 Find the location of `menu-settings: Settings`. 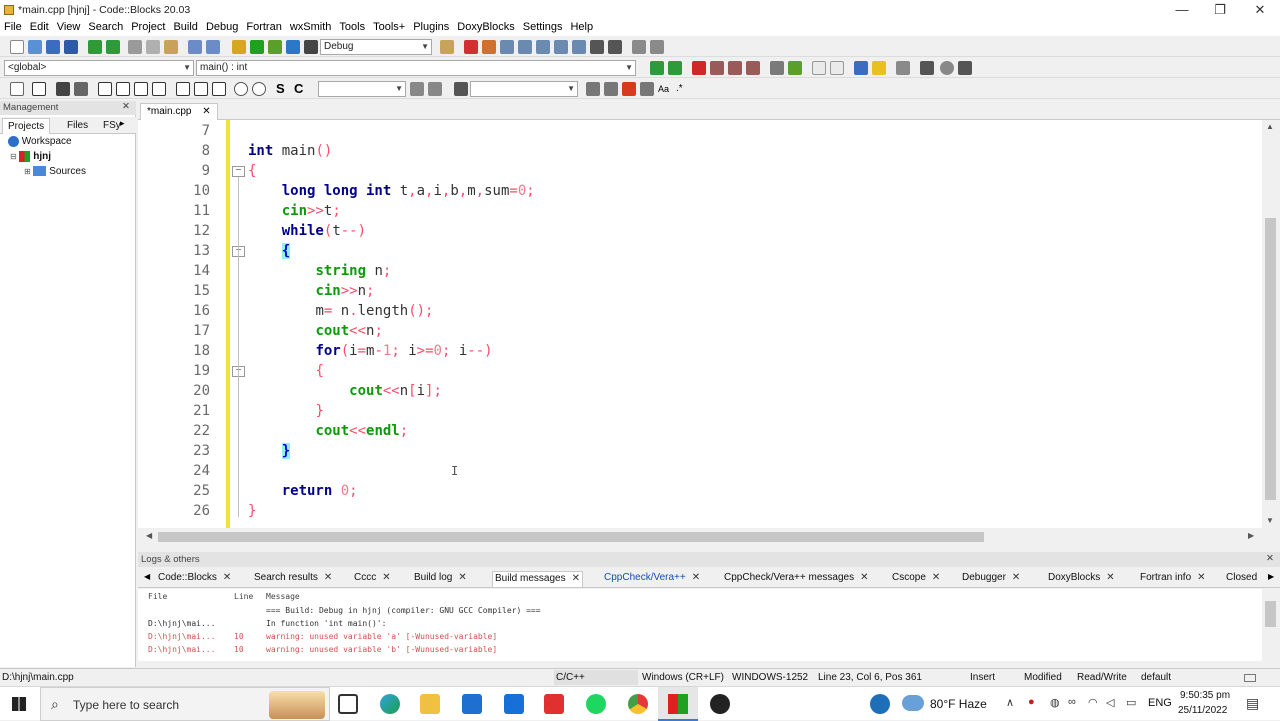

menu-settings: Settings is located at coordinates (543, 26).